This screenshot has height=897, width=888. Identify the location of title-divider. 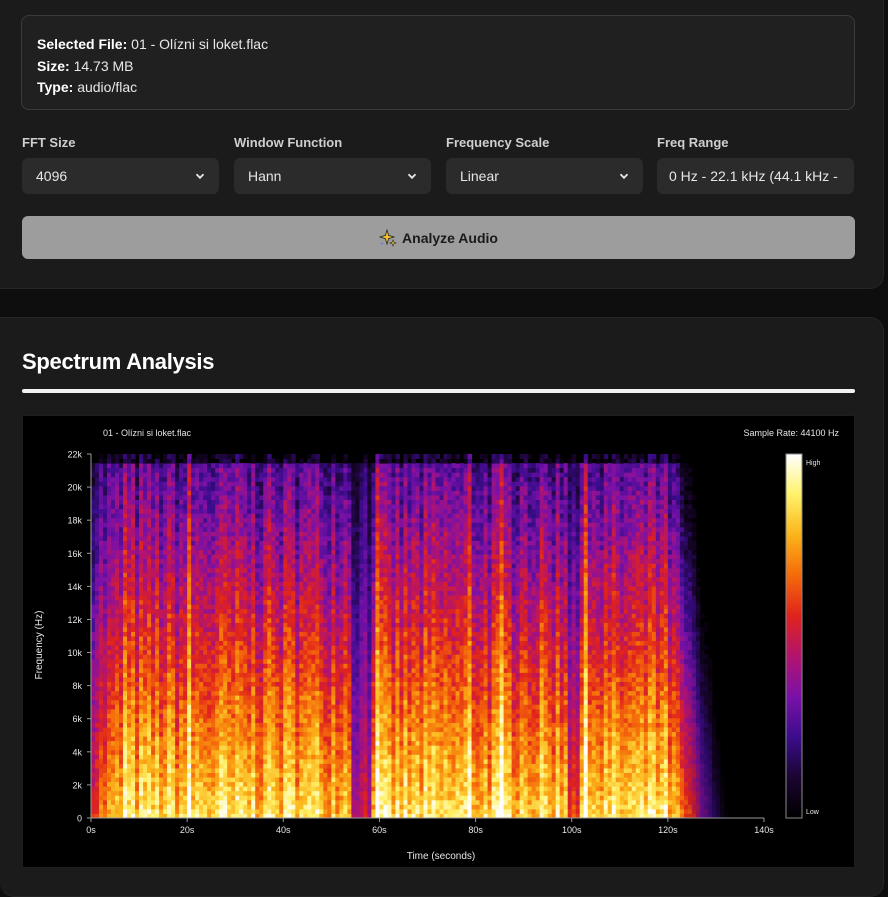
(438, 391).